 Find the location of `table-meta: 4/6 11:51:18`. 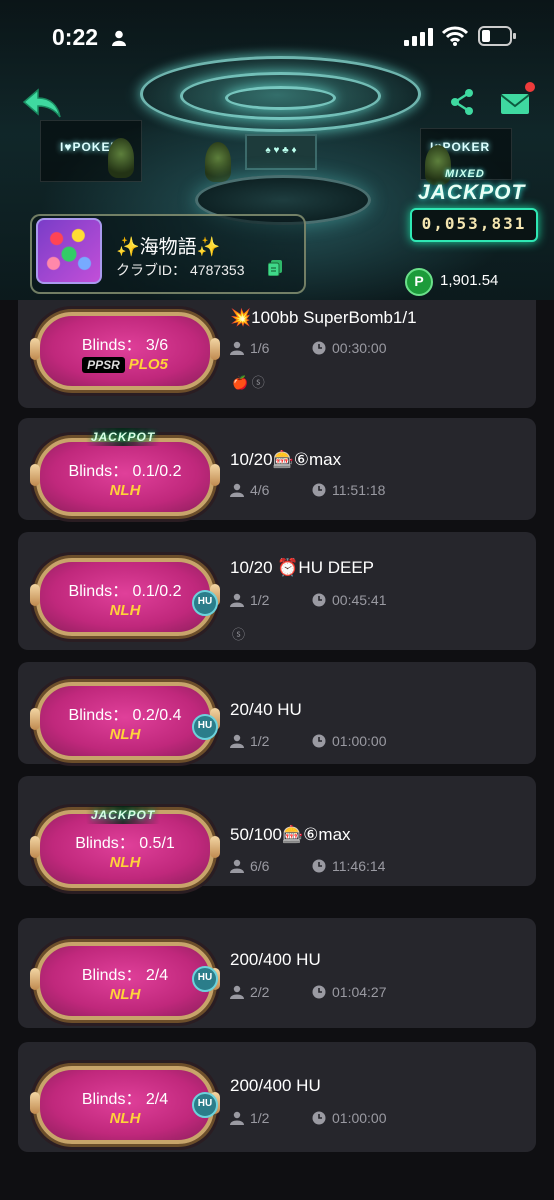

table-meta: 4/6 11:51:18 is located at coordinates (307, 490).